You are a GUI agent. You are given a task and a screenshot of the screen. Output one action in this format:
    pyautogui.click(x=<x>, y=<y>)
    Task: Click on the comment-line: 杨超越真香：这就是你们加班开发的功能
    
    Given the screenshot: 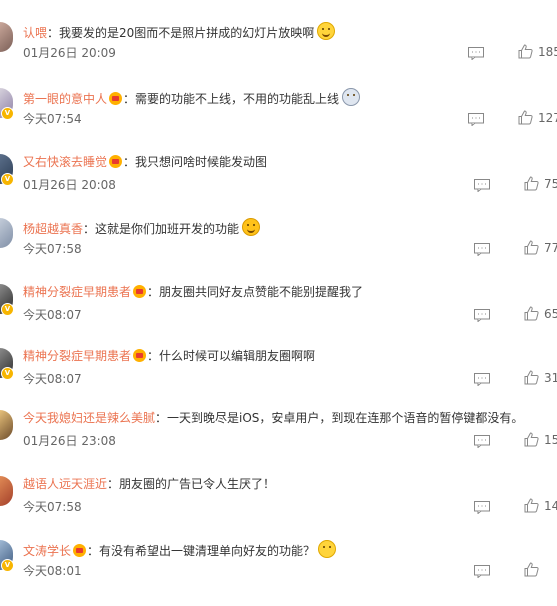 What is the action you would take?
    pyautogui.click(x=142, y=227)
    